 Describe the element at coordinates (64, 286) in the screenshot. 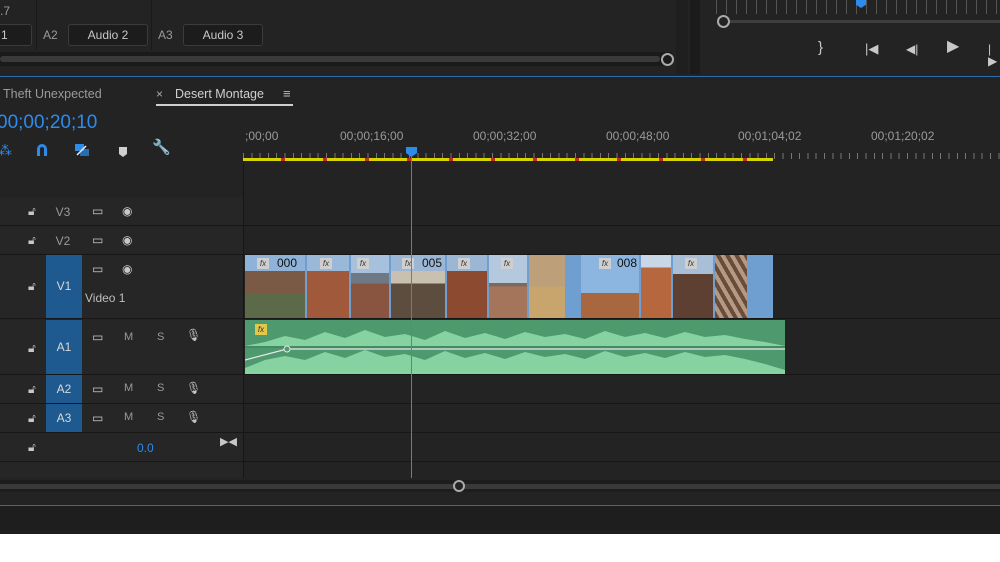

I see `track-label-v1: V1` at that location.